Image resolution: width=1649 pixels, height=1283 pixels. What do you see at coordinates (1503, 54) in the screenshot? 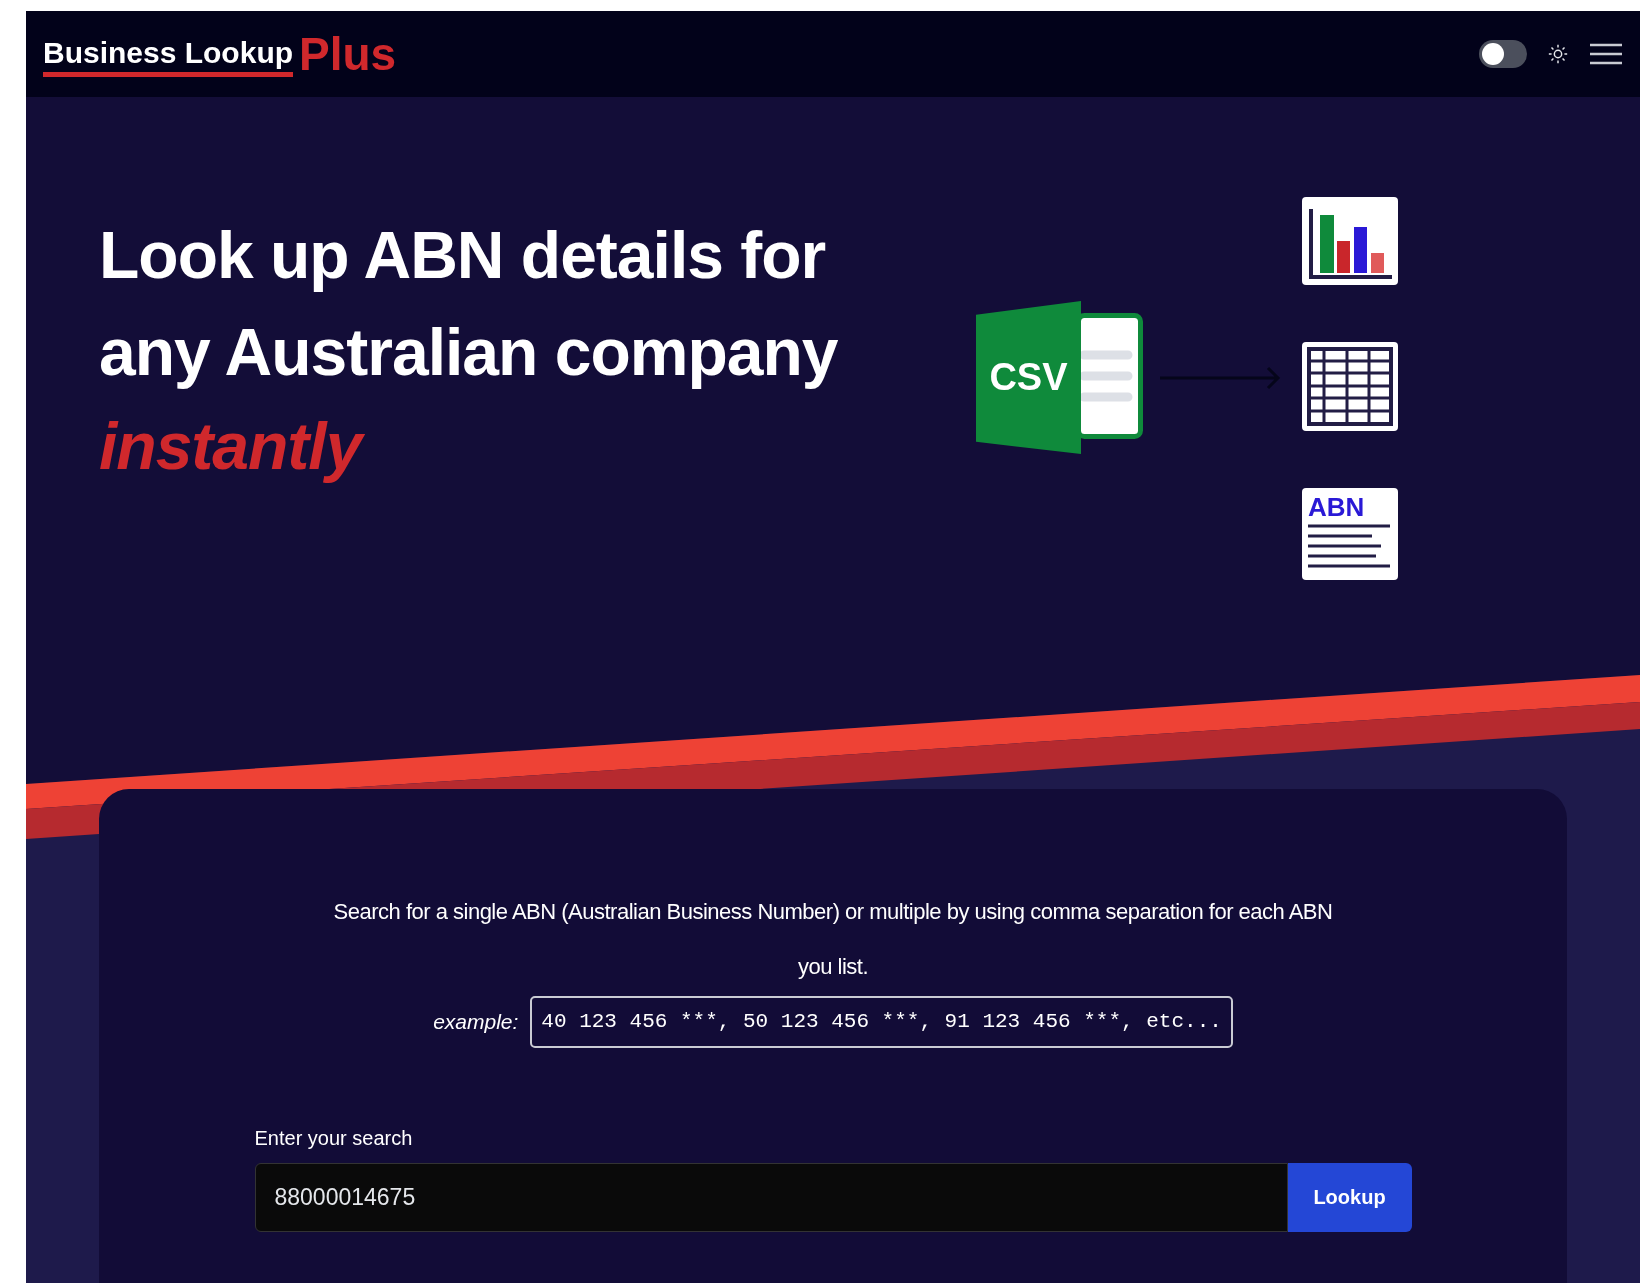
I see `theme-toggle` at bounding box center [1503, 54].